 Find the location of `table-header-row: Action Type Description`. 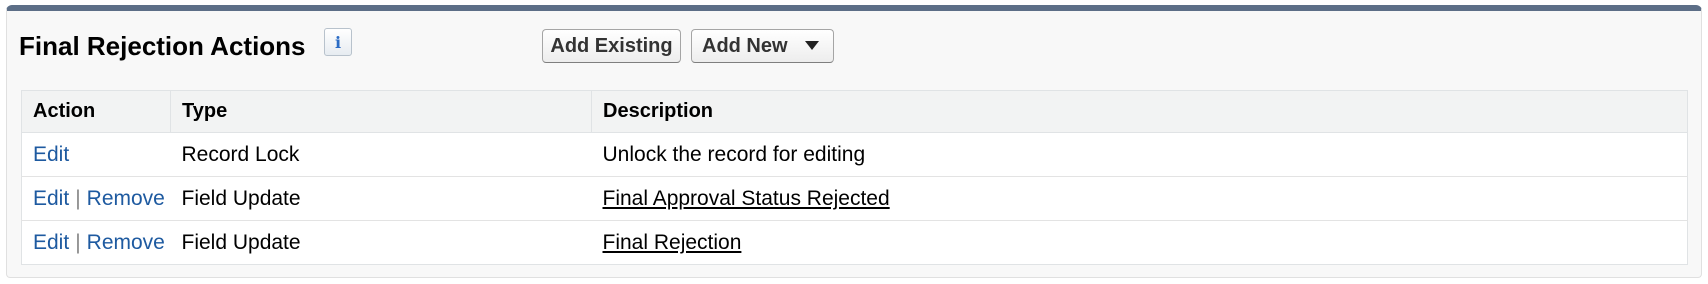

table-header-row: Action Type Description is located at coordinates (854, 111).